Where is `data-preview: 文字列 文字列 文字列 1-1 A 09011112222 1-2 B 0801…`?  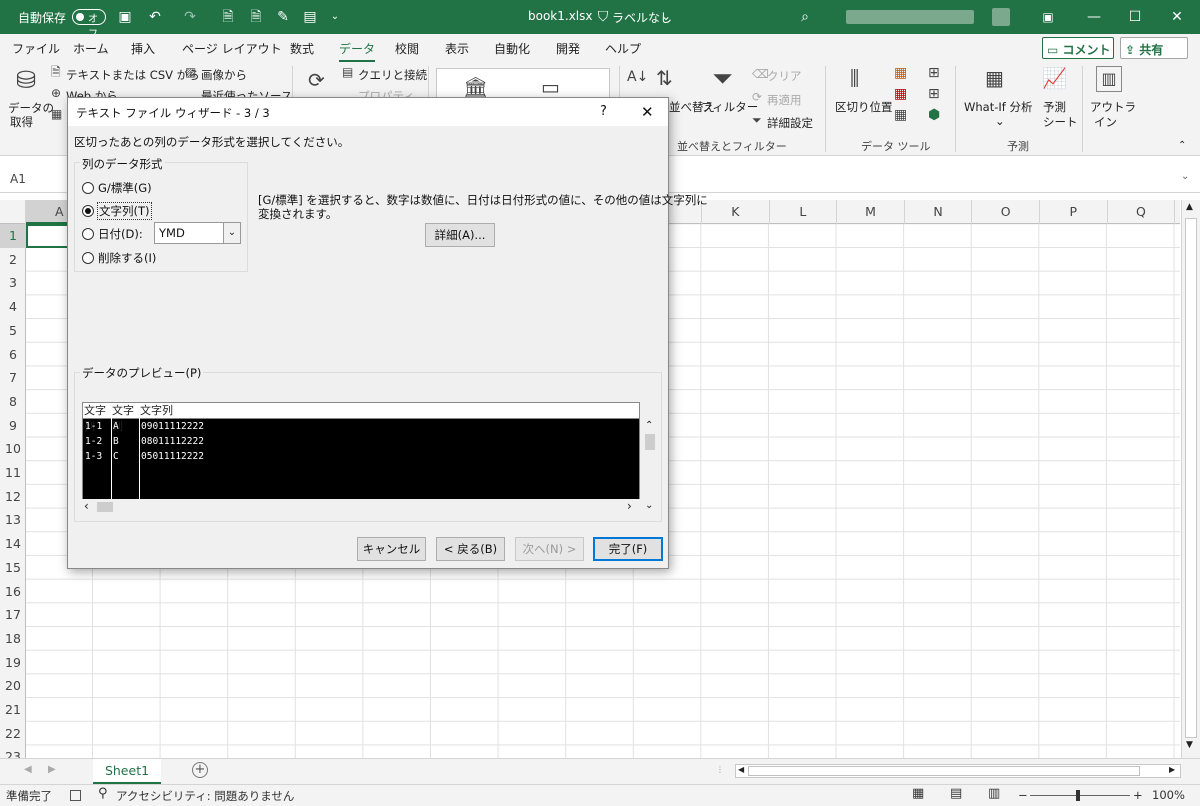
data-preview: 文字列 文字列 文字列 1-1 A 09011112222 1-2 B 0801… is located at coordinates (361, 457).